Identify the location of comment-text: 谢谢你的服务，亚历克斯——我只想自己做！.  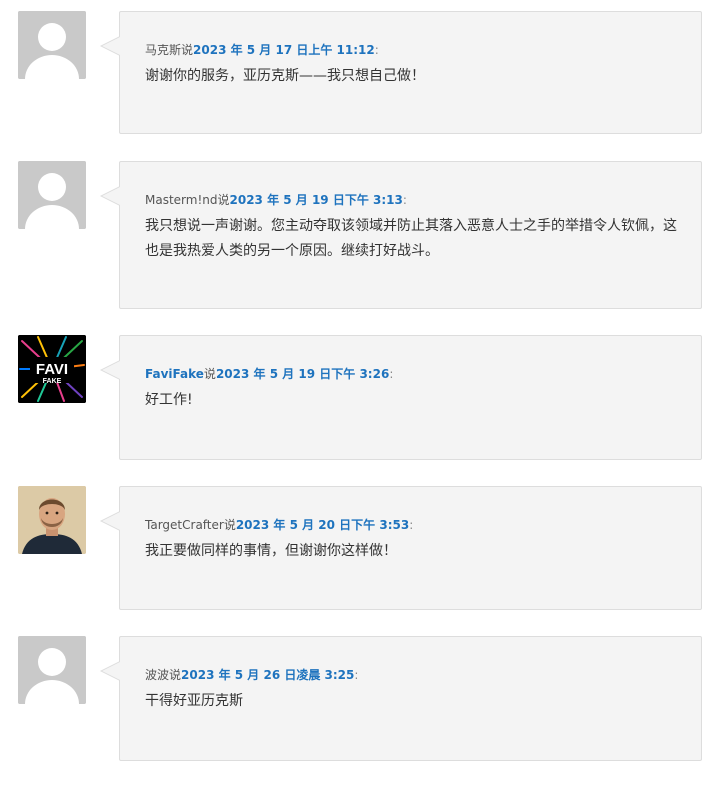
(285, 76).